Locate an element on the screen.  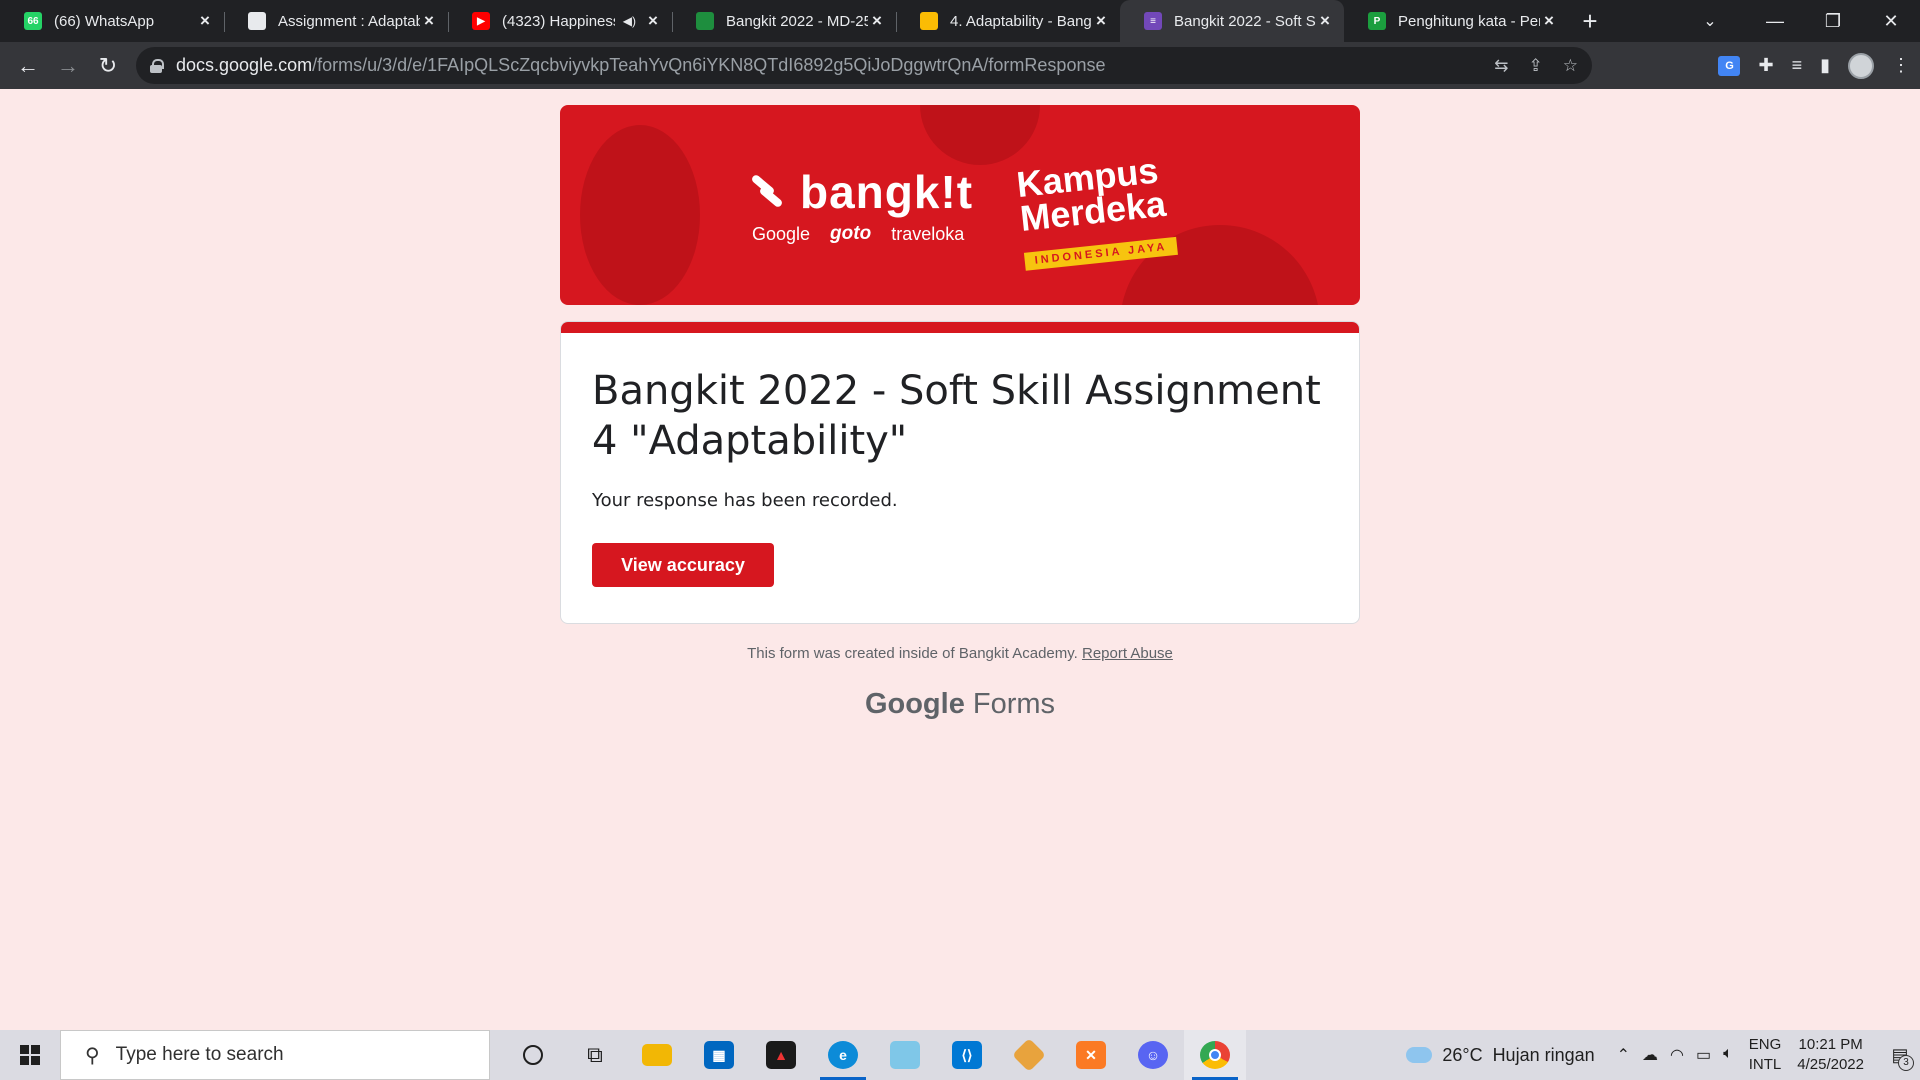
google-translate-extension-icon: G is located at coordinates (1729, 65).